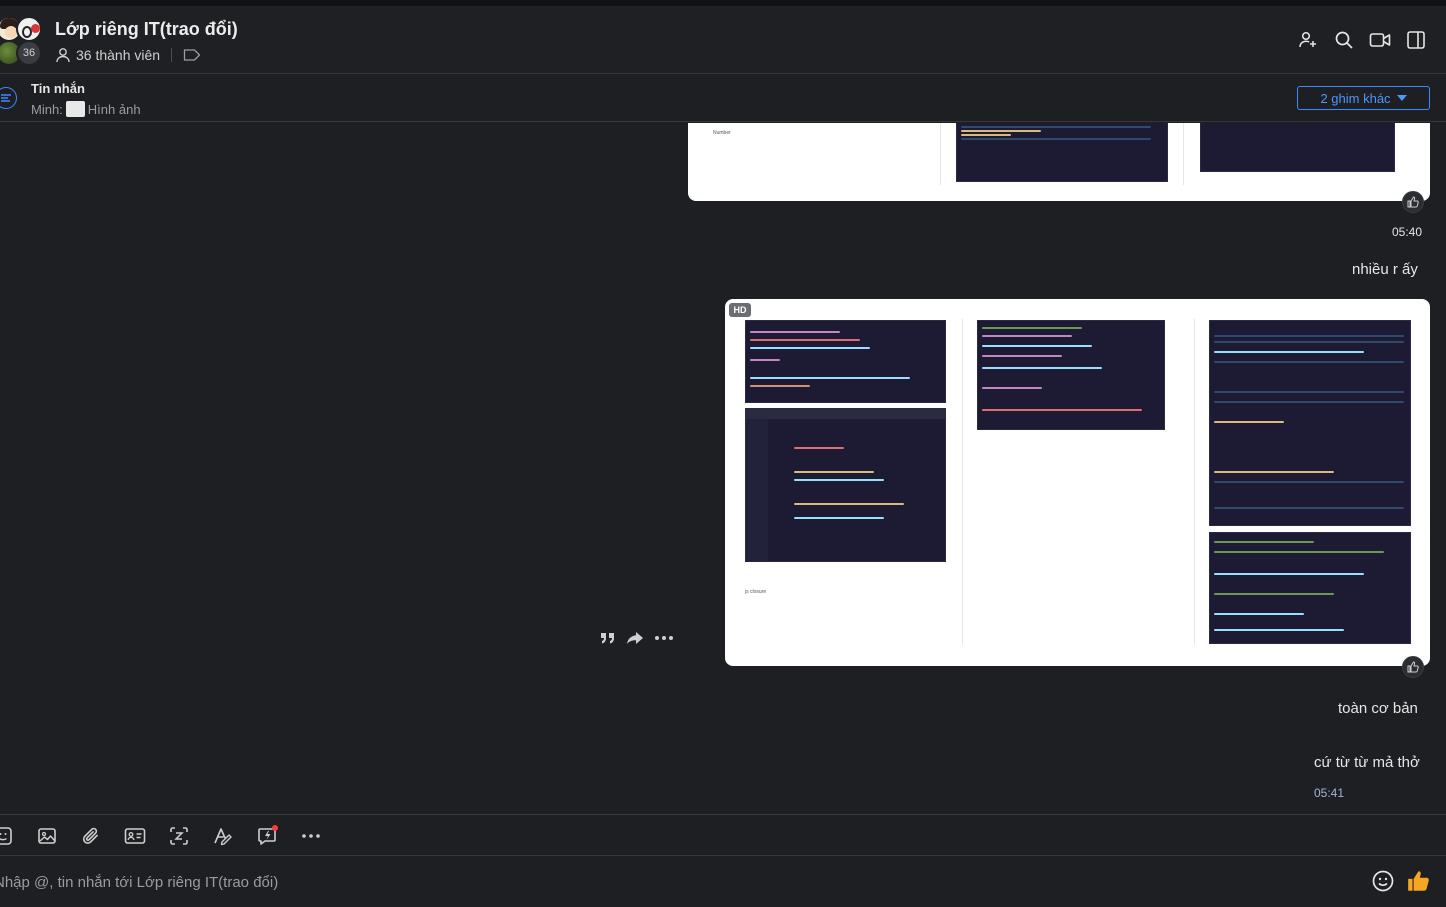  I want to click on share-icon, so click(635, 638).